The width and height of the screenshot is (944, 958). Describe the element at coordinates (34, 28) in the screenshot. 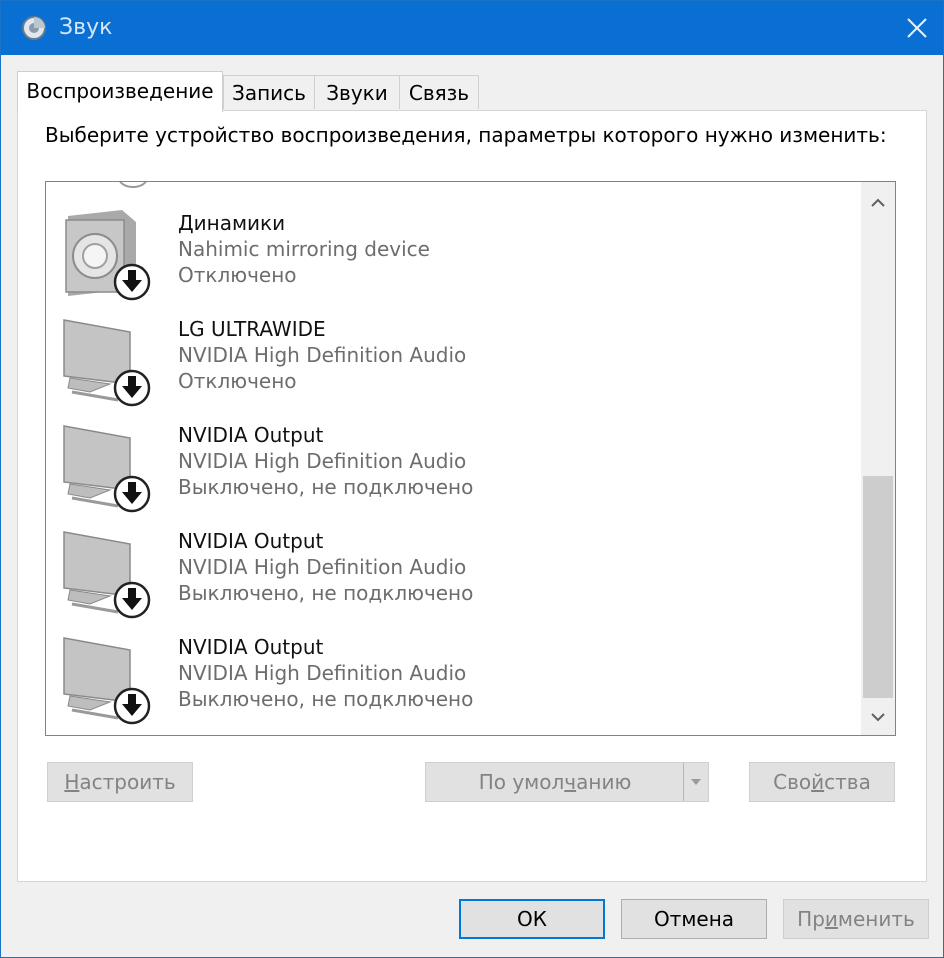

I see `speaker-icon` at that location.